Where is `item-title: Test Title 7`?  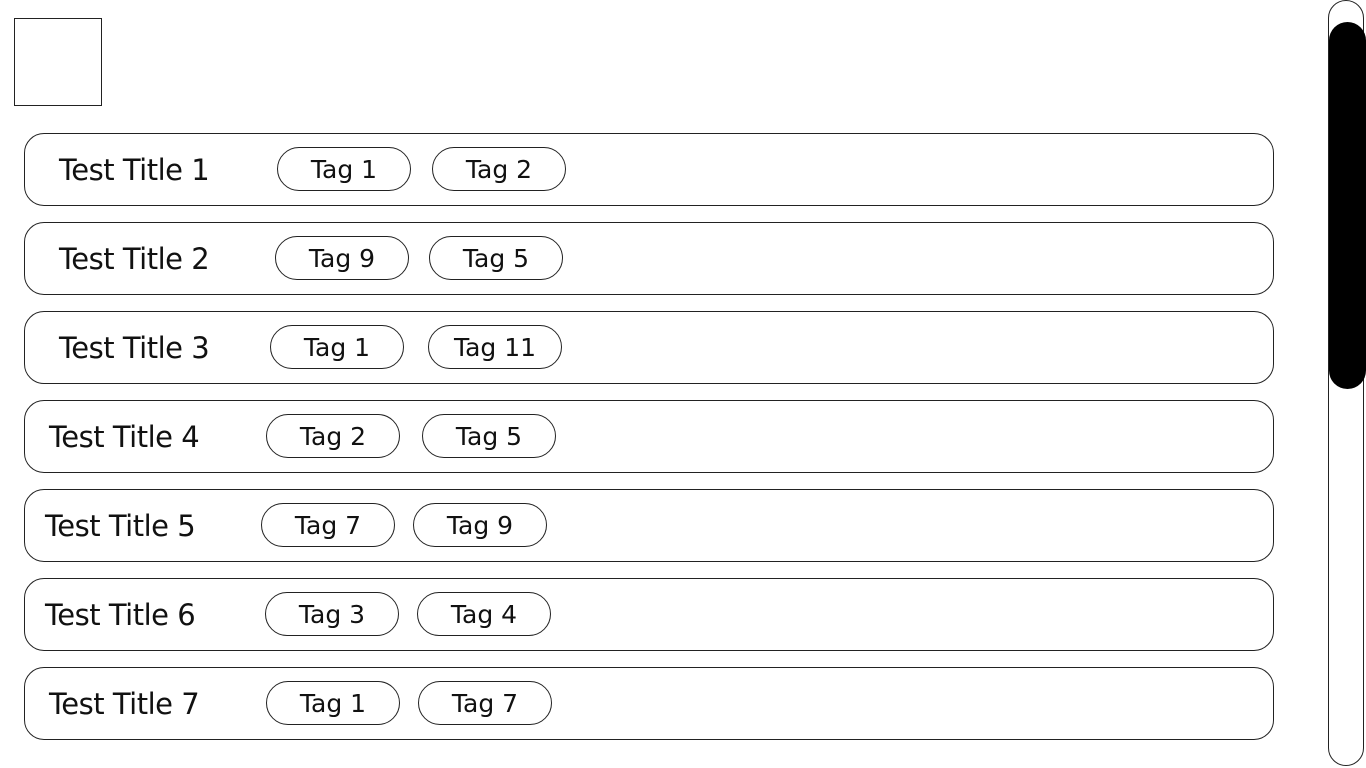
item-title: Test Title 7 is located at coordinates (124, 703).